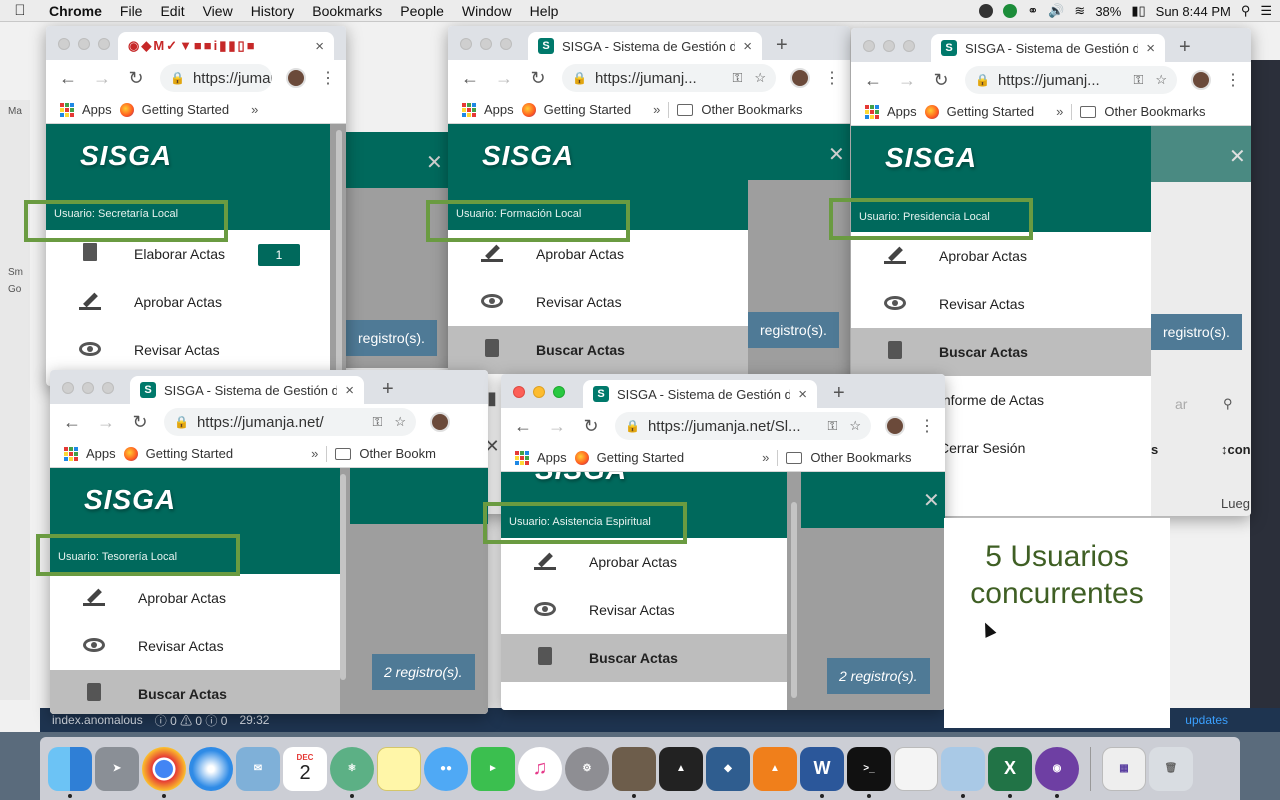 The width and height of the screenshot is (1280, 800). I want to click on atom-icon: ⚛, so click(352, 772).